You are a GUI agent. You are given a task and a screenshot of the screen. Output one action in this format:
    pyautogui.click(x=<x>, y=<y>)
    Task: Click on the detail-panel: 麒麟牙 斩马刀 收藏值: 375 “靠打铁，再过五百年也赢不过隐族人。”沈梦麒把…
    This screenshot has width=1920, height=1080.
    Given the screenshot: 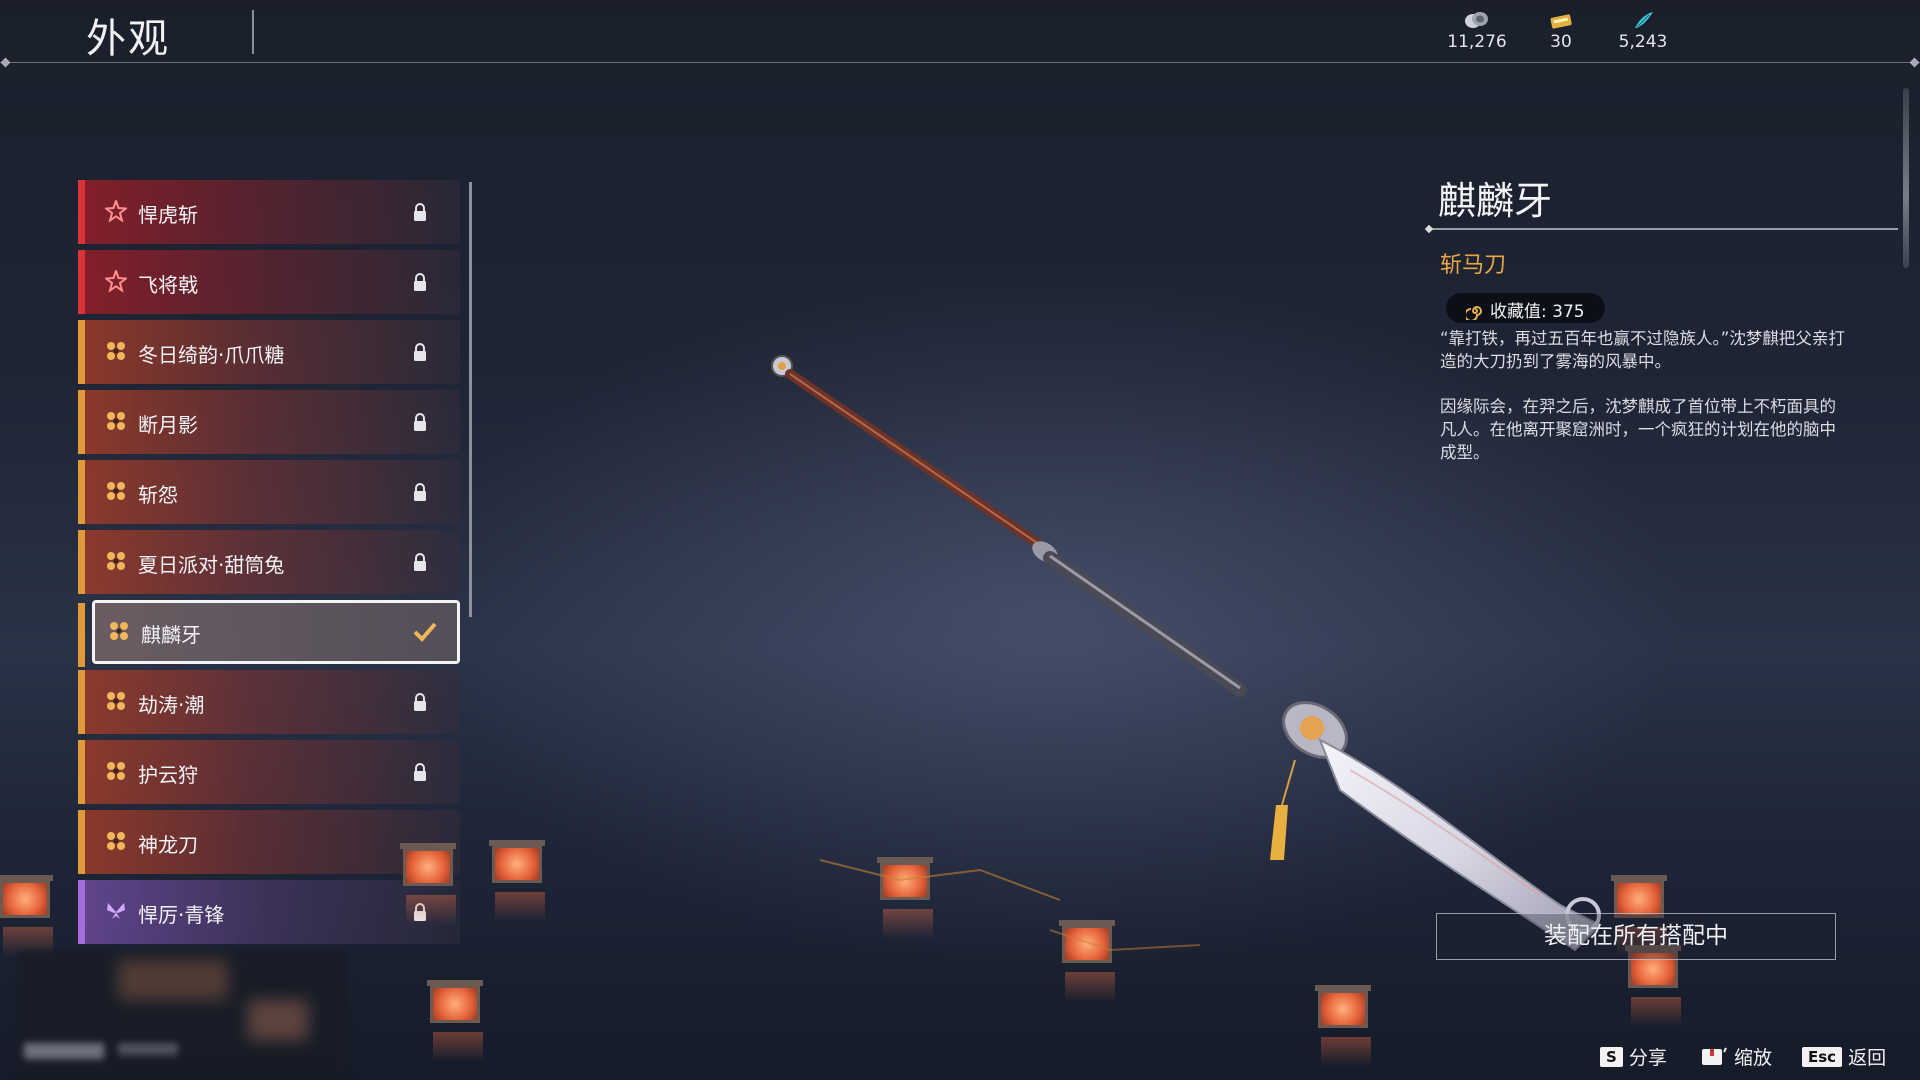 What is the action you would take?
    pyautogui.click(x=1663, y=317)
    